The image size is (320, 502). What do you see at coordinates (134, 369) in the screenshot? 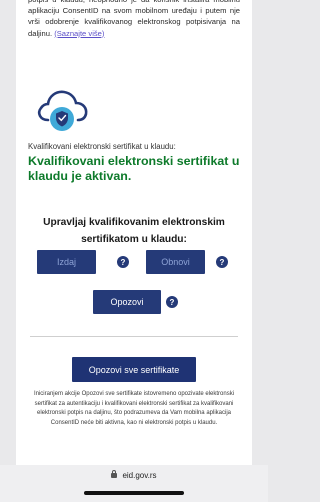
I see `revoke-all-button: Opozovi sve sertifikate` at bounding box center [134, 369].